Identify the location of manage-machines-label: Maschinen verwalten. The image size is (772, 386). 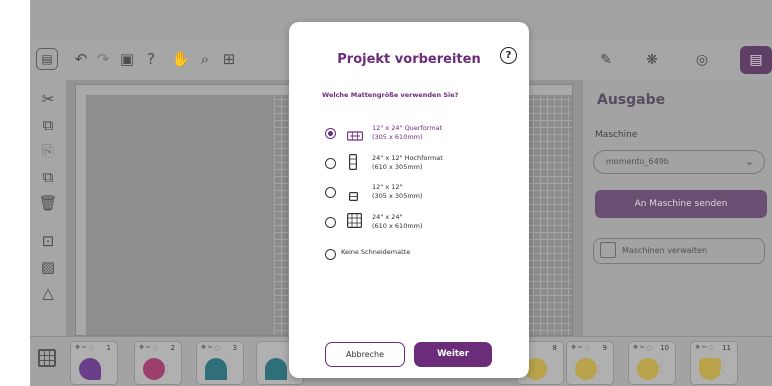
(665, 250).